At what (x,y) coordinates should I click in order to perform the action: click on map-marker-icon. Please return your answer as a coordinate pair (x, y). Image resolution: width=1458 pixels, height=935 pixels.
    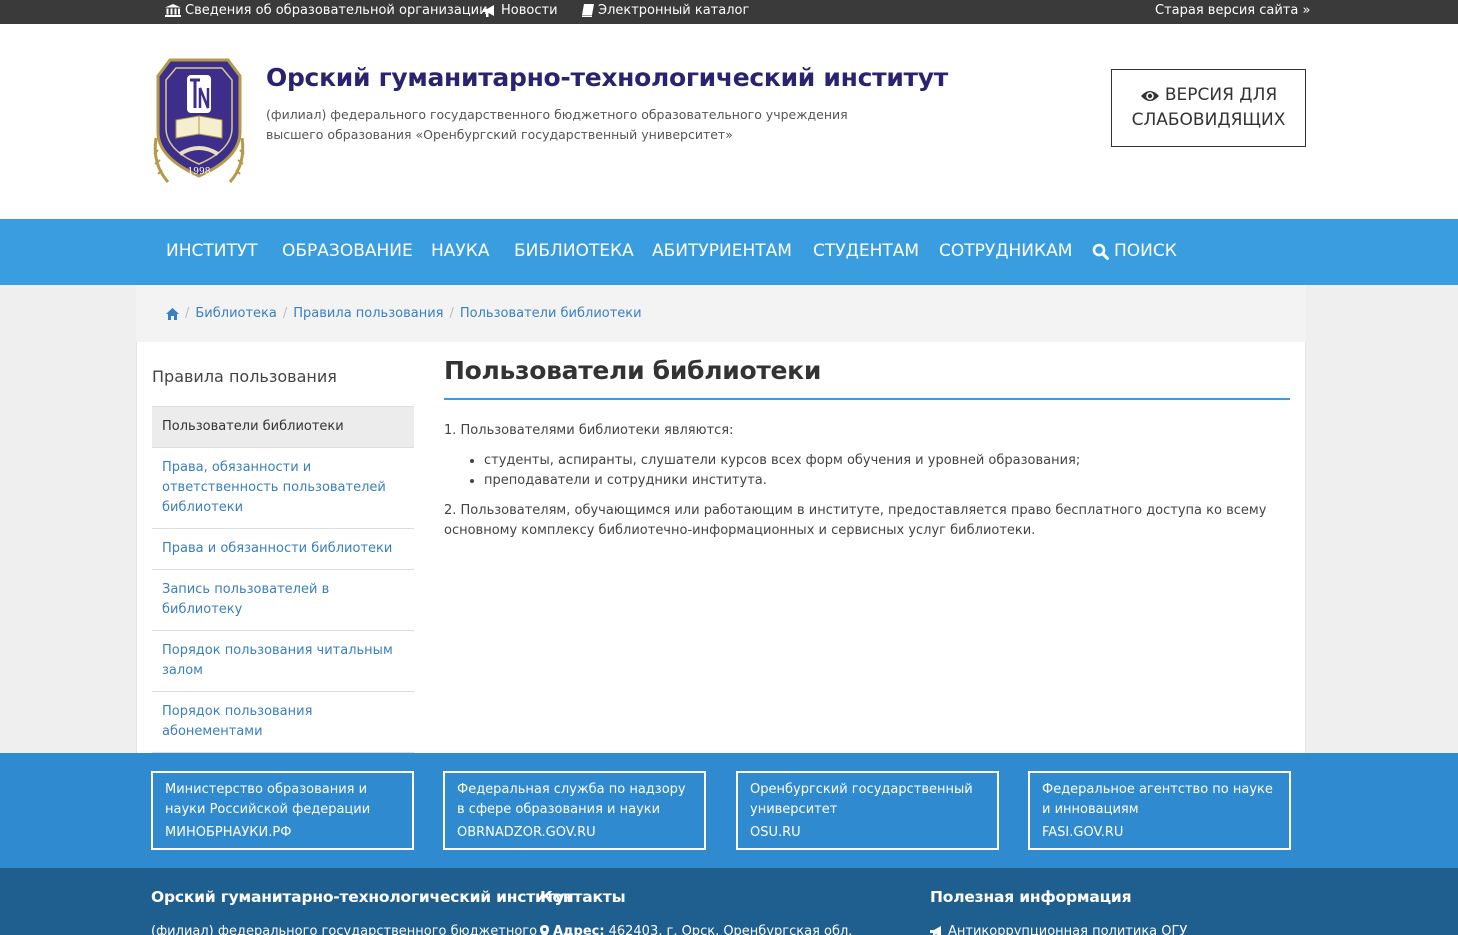
    Looking at the image, I should click on (544, 930).